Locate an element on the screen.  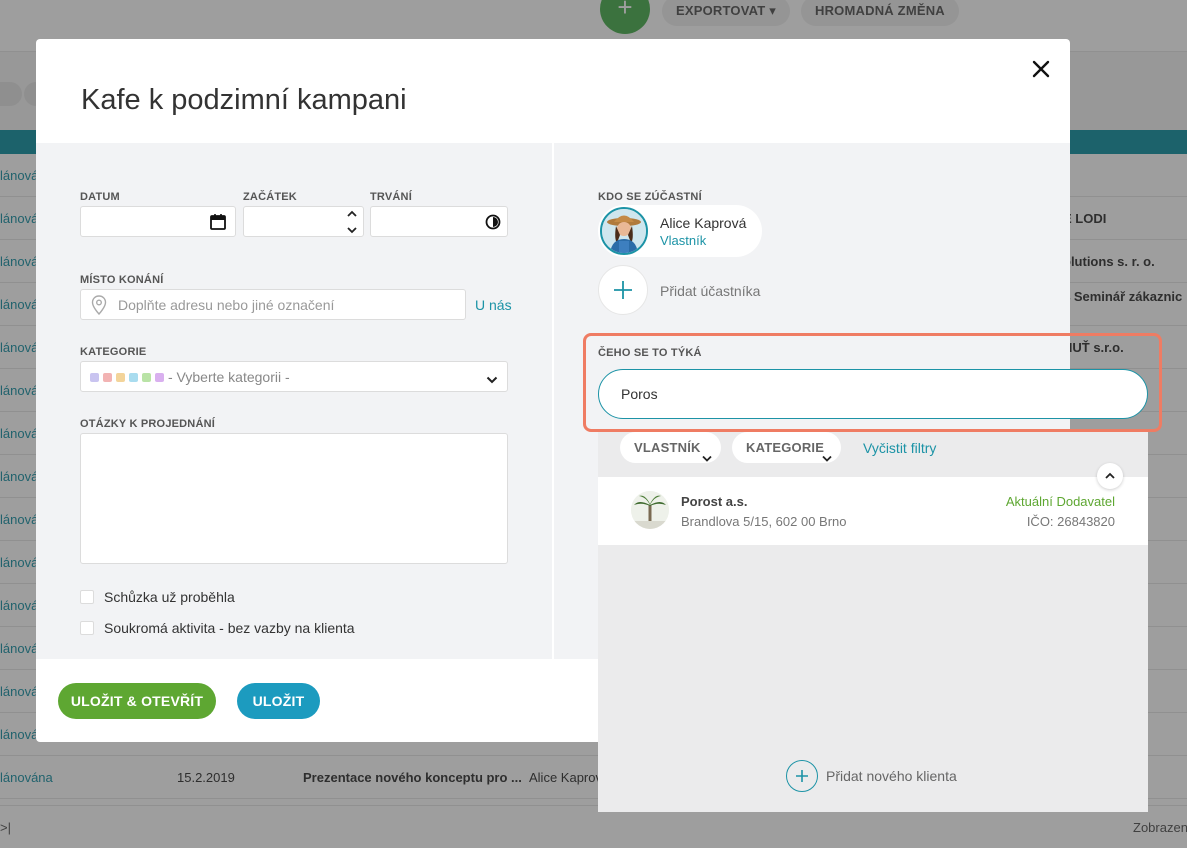
private-activity-label: Soukromá aktivita - bez vazby na klienta is located at coordinates (229, 628).